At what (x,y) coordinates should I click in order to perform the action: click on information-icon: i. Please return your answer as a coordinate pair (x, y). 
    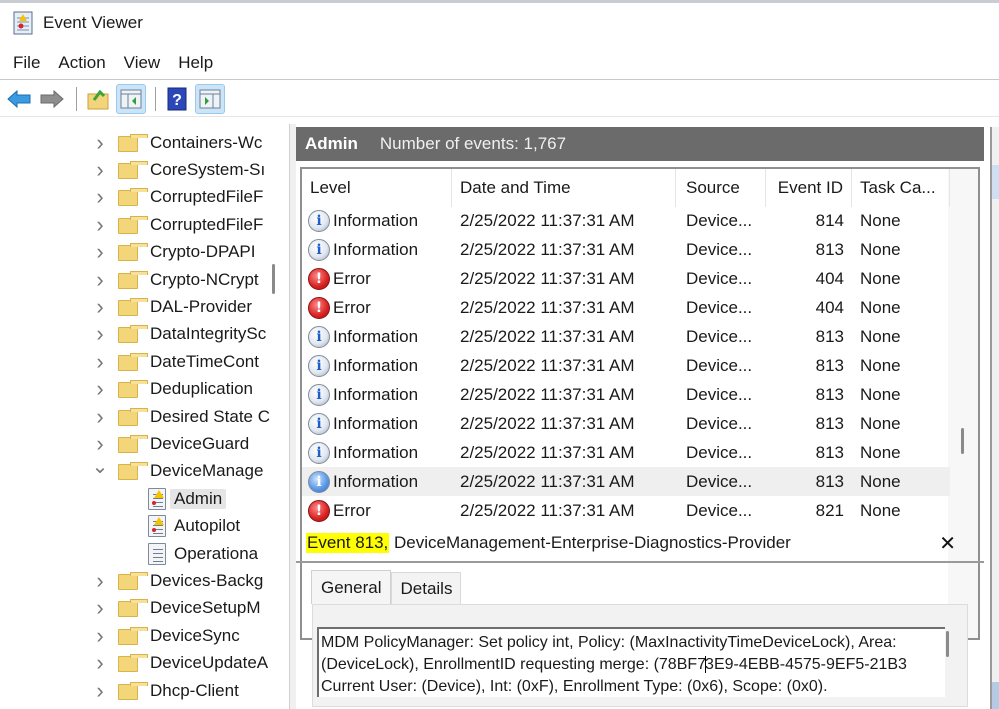
    Looking at the image, I should click on (319, 220).